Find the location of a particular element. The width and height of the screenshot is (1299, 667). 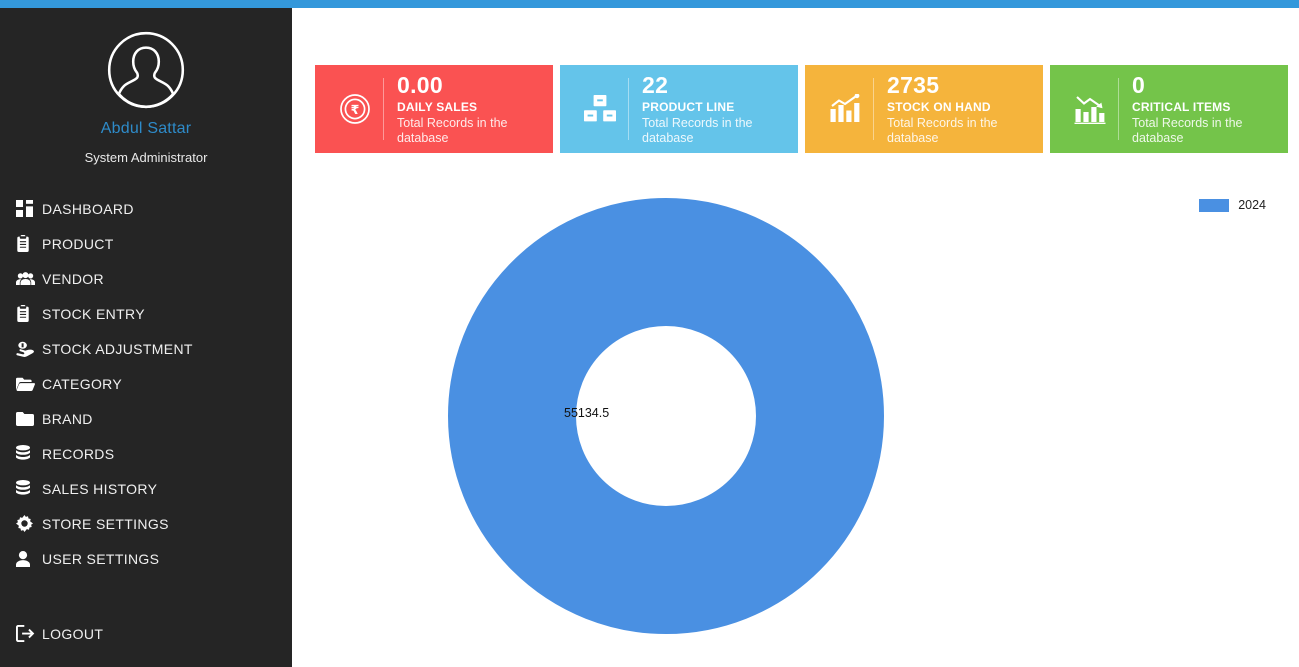

dashboard-icon is located at coordinates (29, 209).